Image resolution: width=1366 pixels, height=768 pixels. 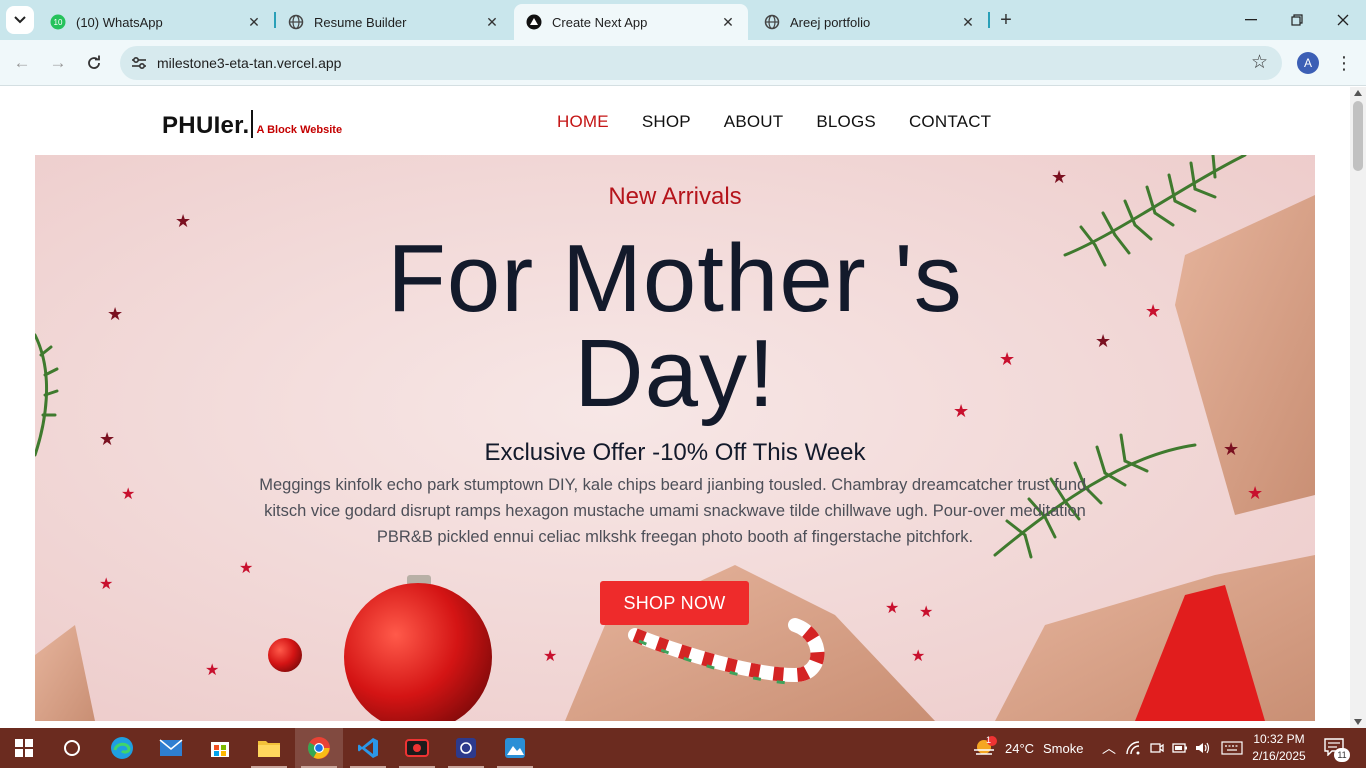 I want to click on taskbar-recorder, so click(x=417, y=748).